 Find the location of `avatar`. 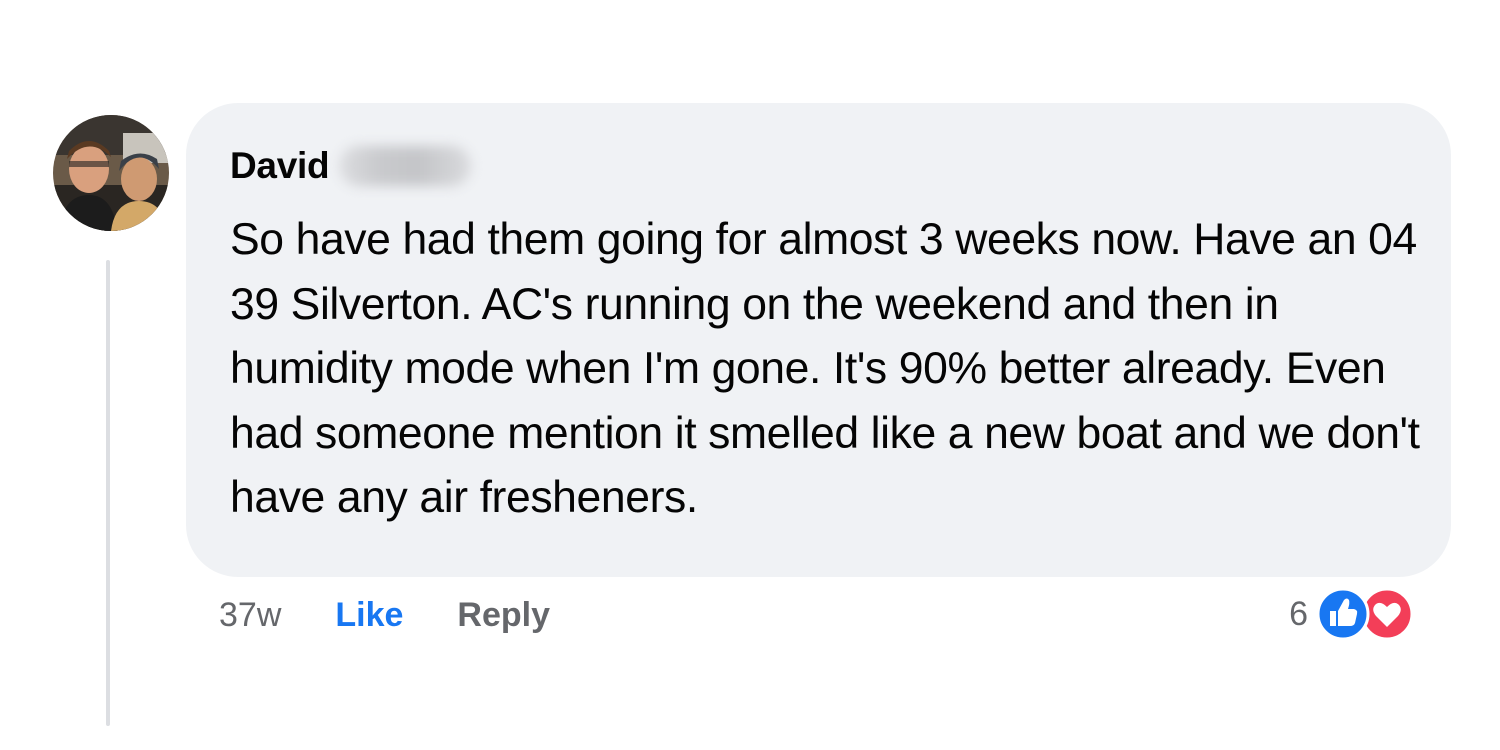

avatar is located at coordinates (111, 173).